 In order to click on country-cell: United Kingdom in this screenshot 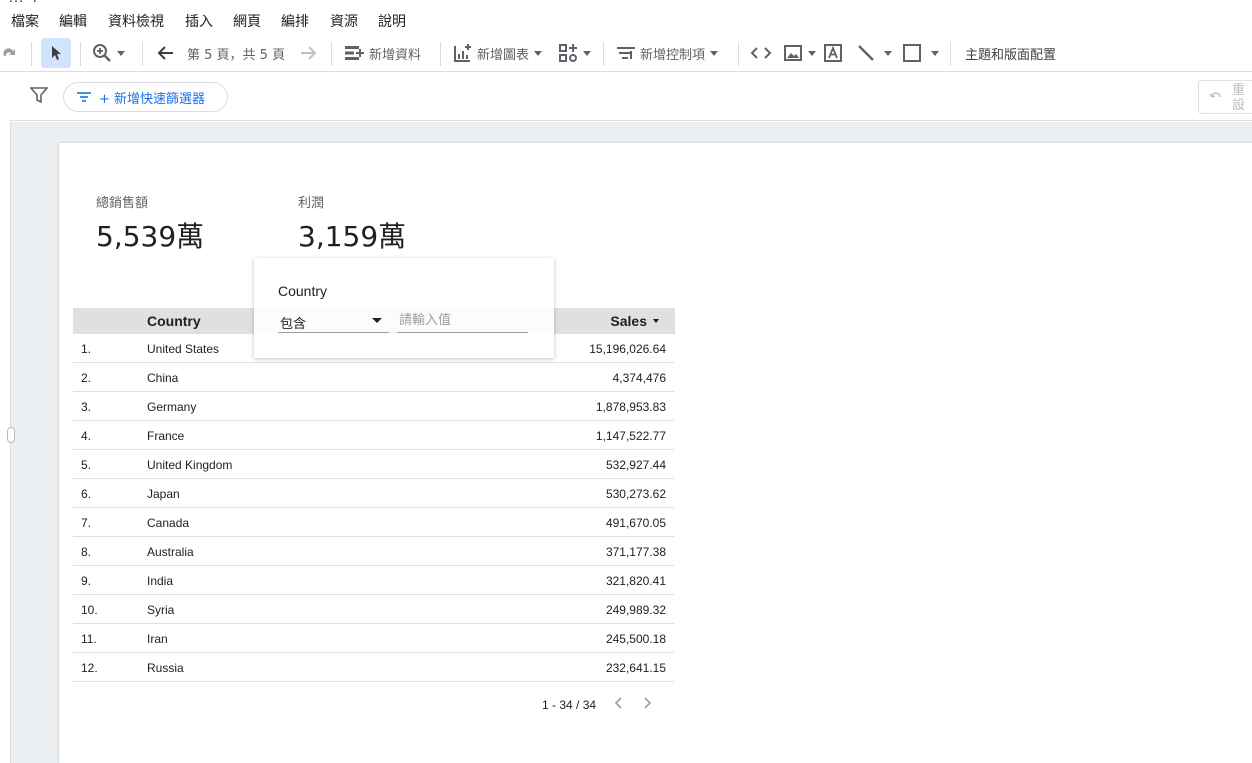, I will do `click(190, 465)`.